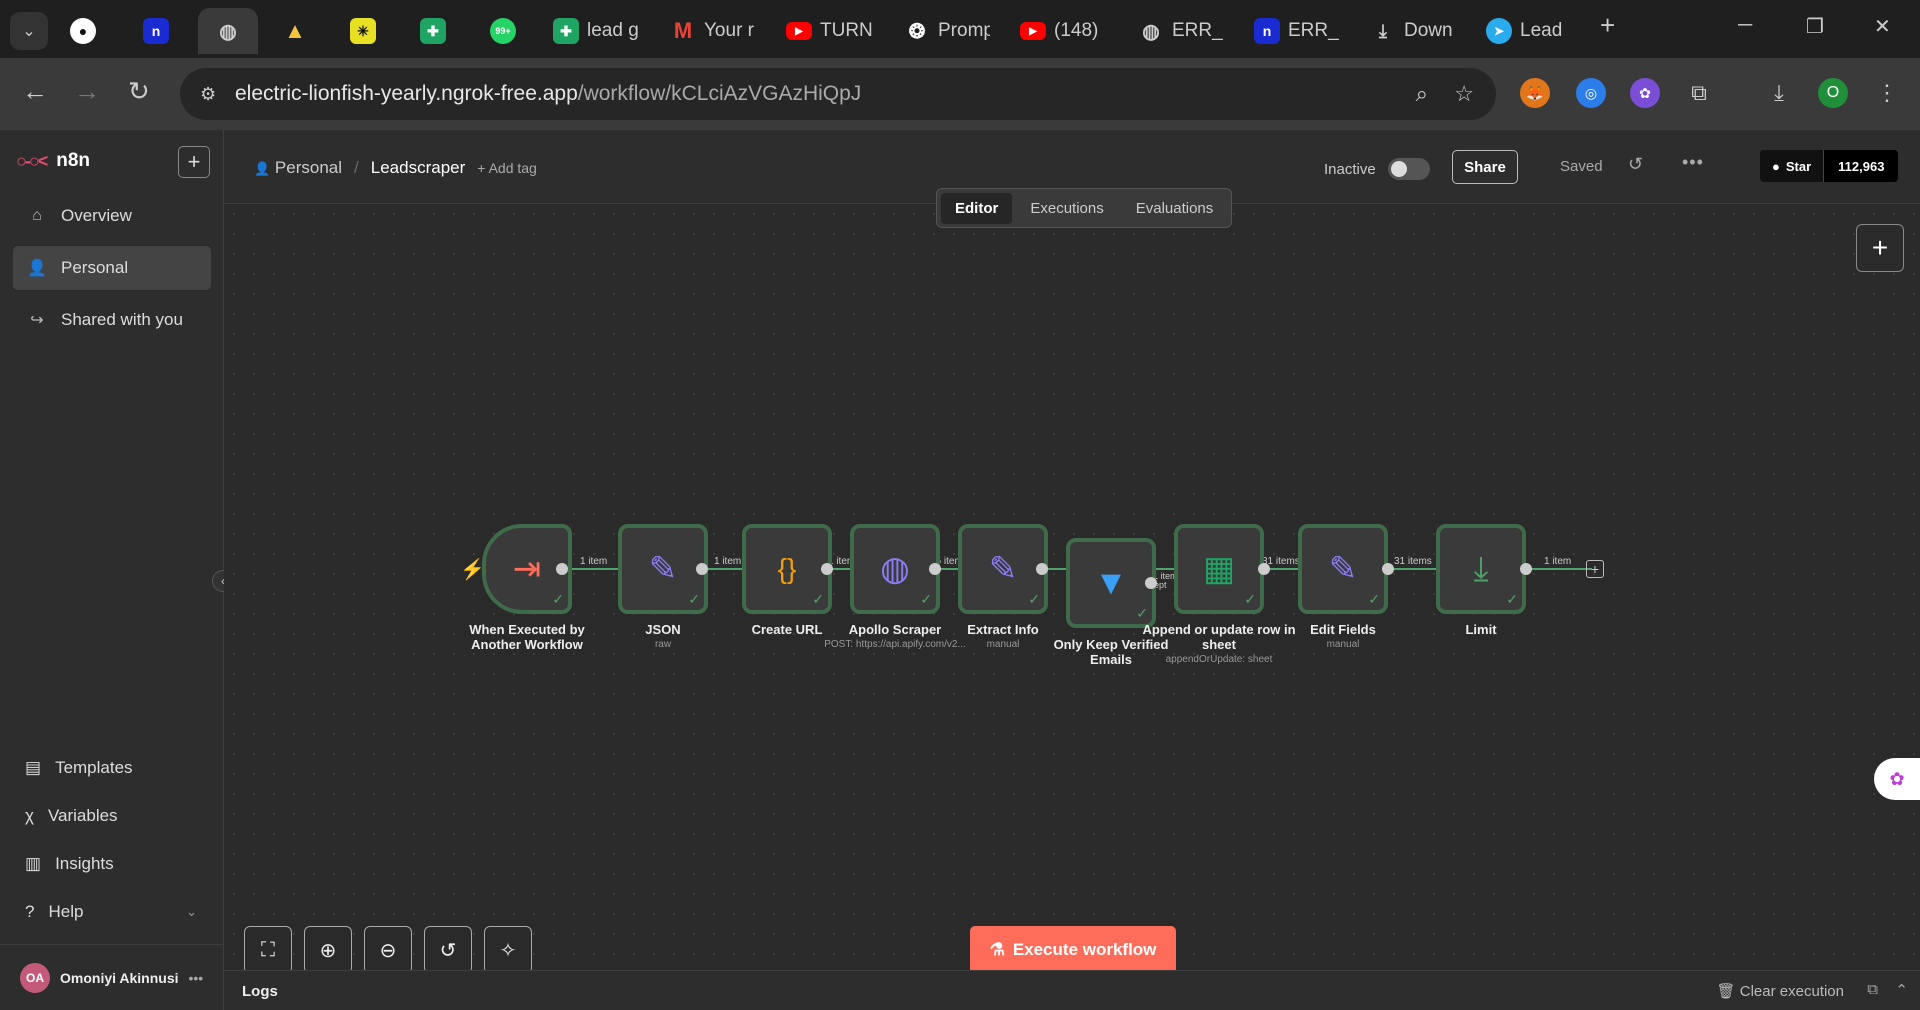  What do you see at coordinates (156, 31) in the screenshot?
I see `n-icon: n` at bounding box center [156, 31].